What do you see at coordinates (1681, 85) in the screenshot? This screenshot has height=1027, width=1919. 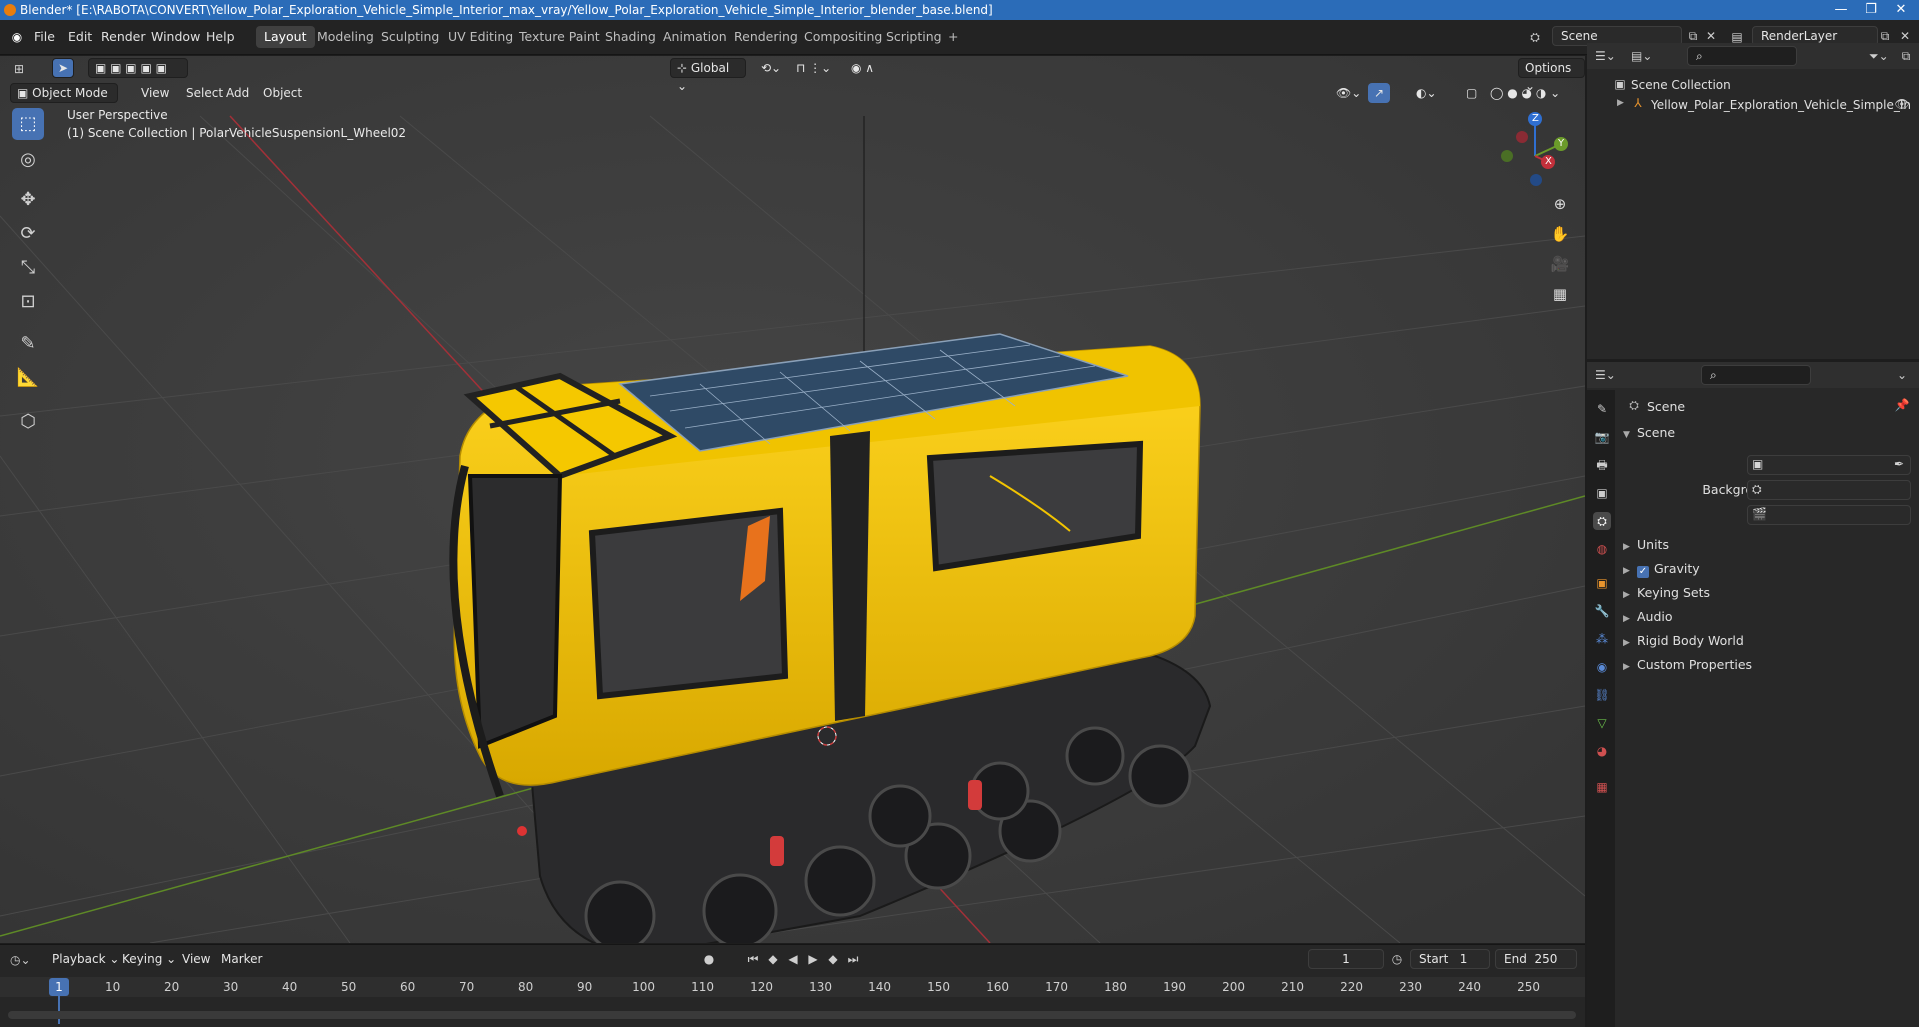 I see `scene-collection-label: Scene Collection` at bounding box center [1681, 85].